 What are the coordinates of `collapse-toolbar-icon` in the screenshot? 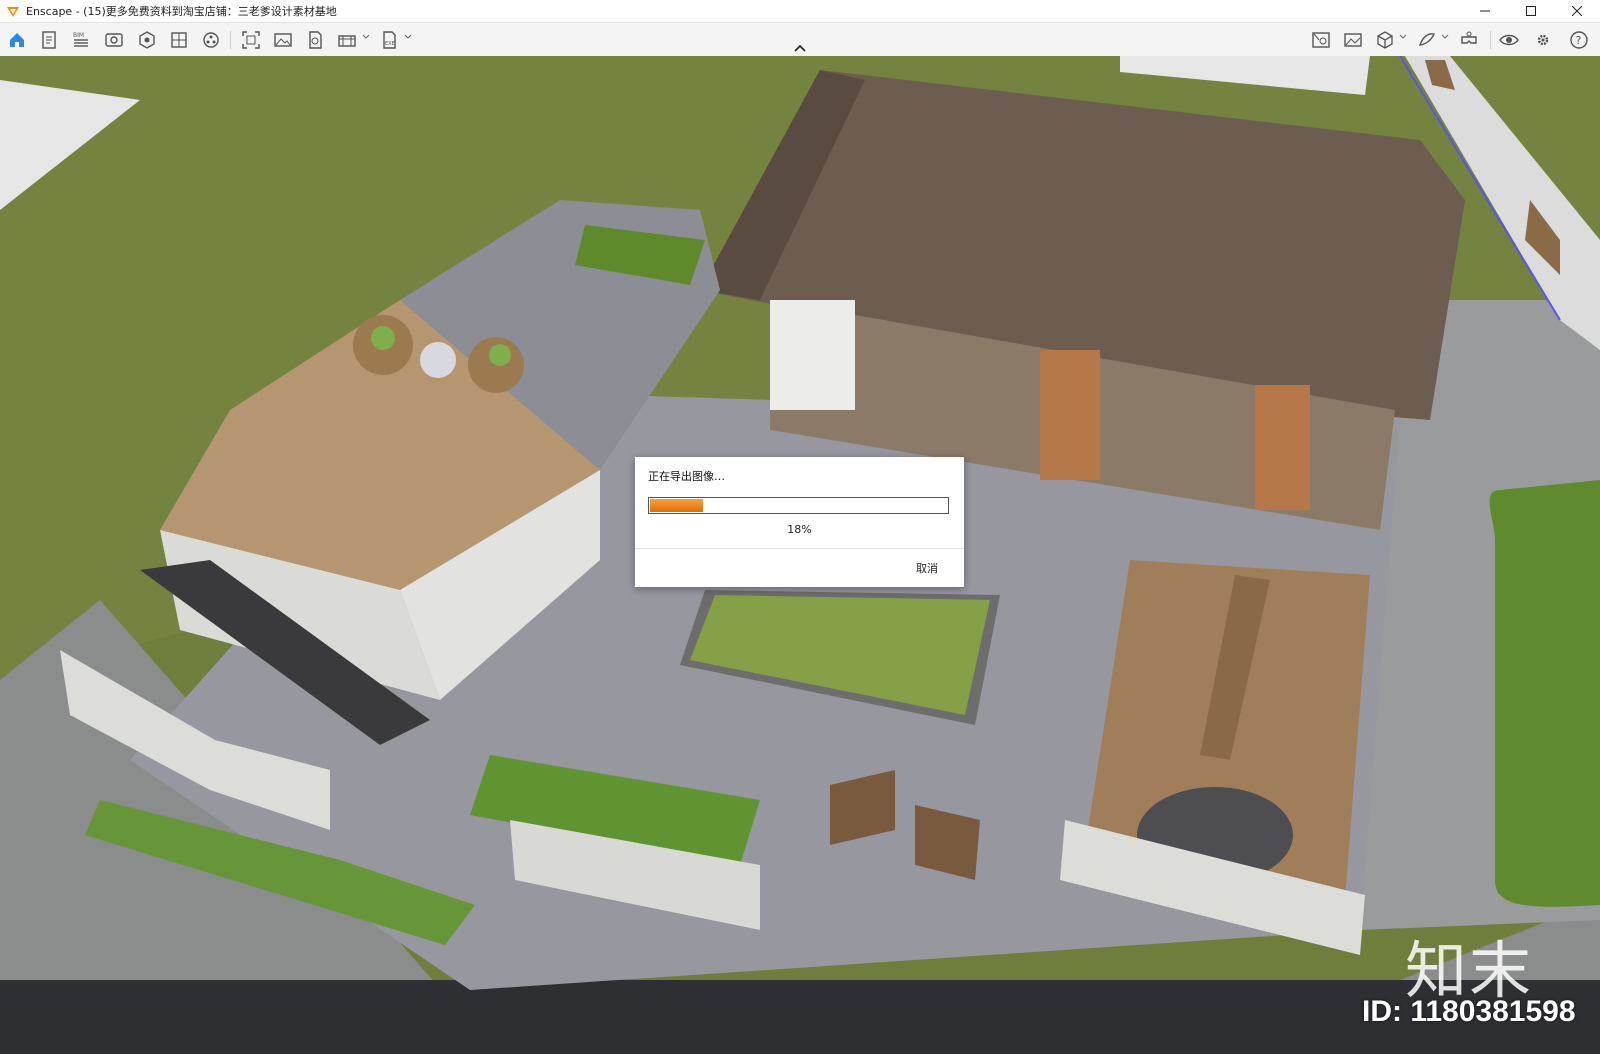 It's located at (800, 48).